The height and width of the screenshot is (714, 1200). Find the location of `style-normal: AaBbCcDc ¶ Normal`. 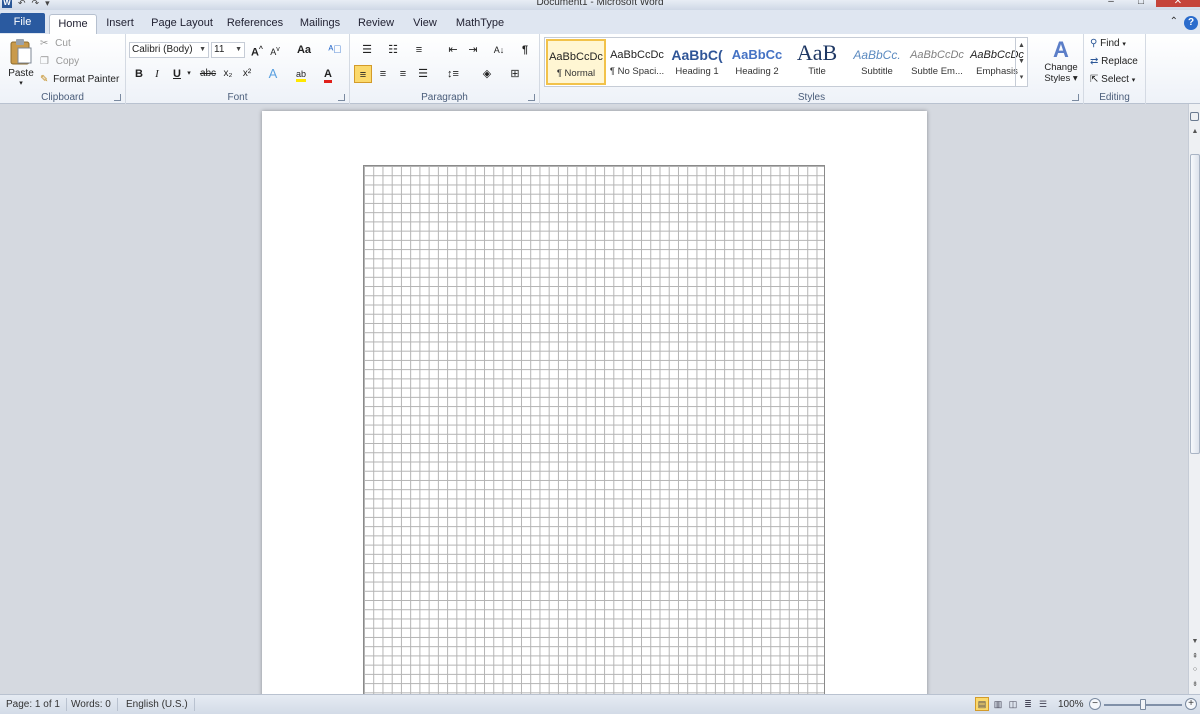

style-normal: AaBbCcDc ¶ Normal is located at coordinates (576, 62).